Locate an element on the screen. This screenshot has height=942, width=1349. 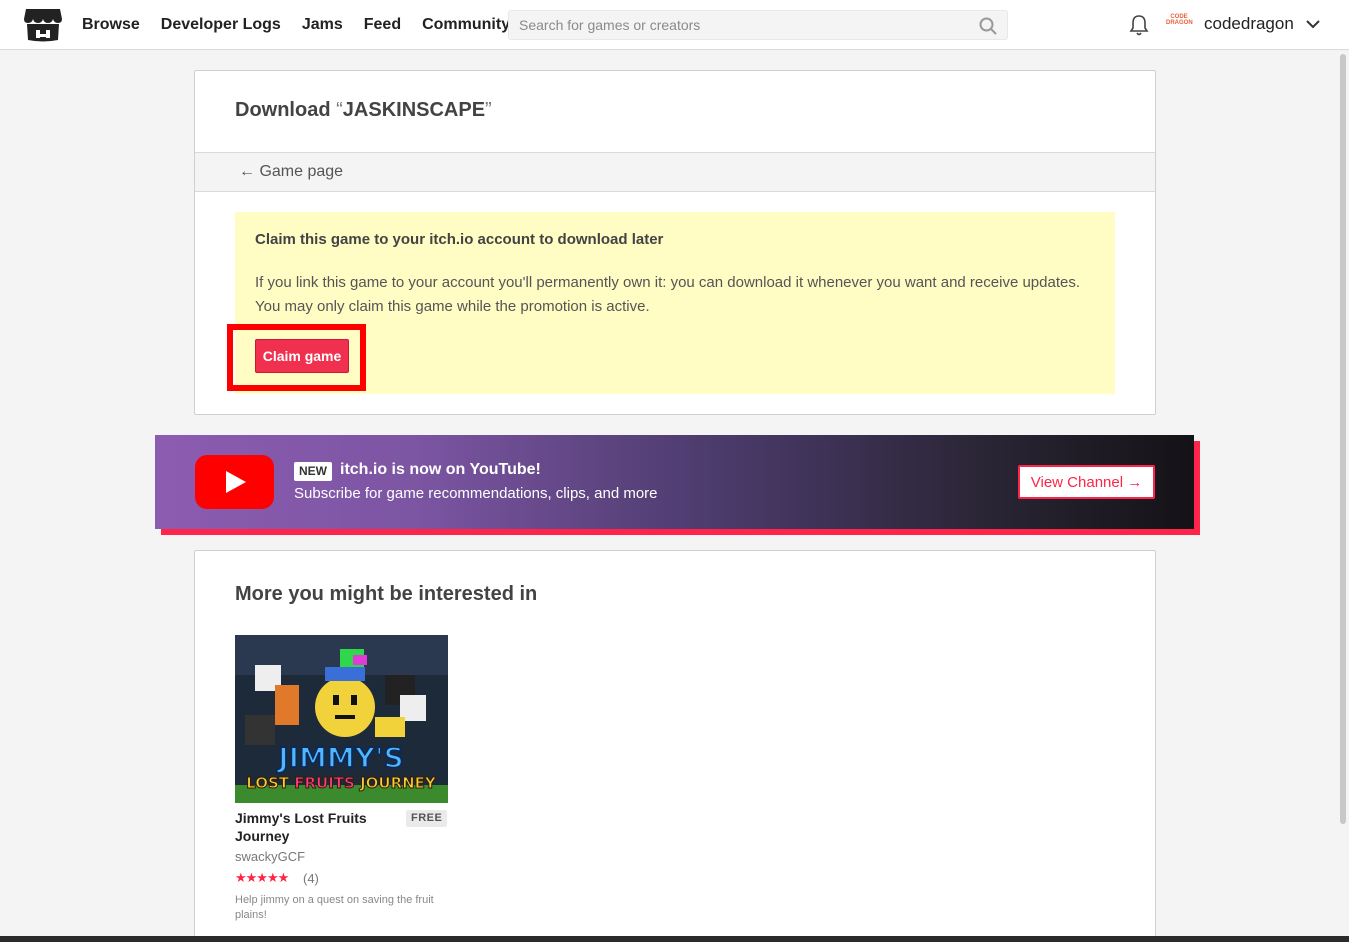
username: codedragon is located at coordinates (1249, 24).